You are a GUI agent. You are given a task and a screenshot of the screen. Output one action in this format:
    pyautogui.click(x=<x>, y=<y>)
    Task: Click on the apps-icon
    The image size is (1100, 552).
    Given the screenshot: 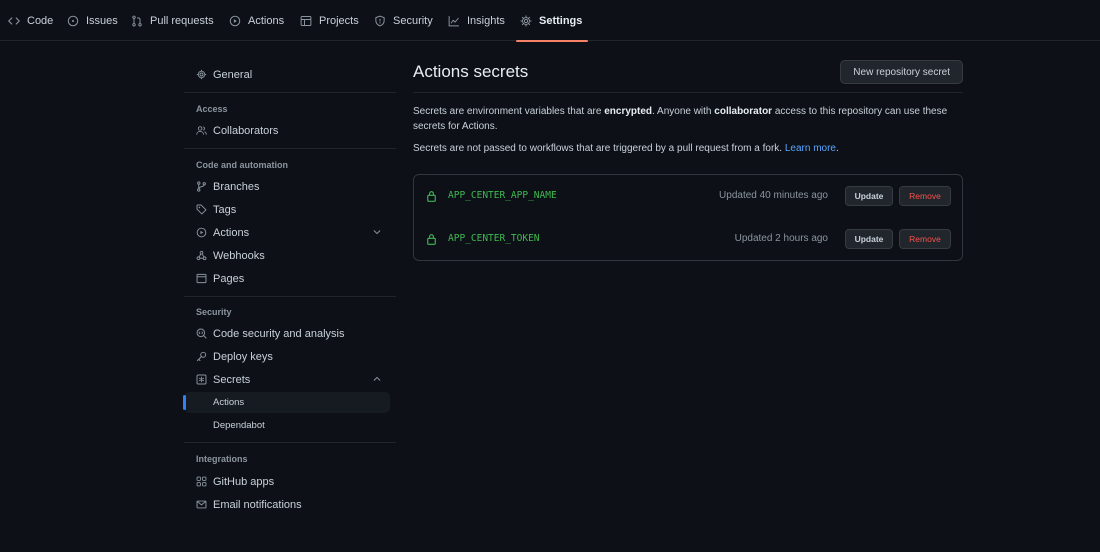 What is the action you would take?
    pyautogui.click(x=201, y=481)
    